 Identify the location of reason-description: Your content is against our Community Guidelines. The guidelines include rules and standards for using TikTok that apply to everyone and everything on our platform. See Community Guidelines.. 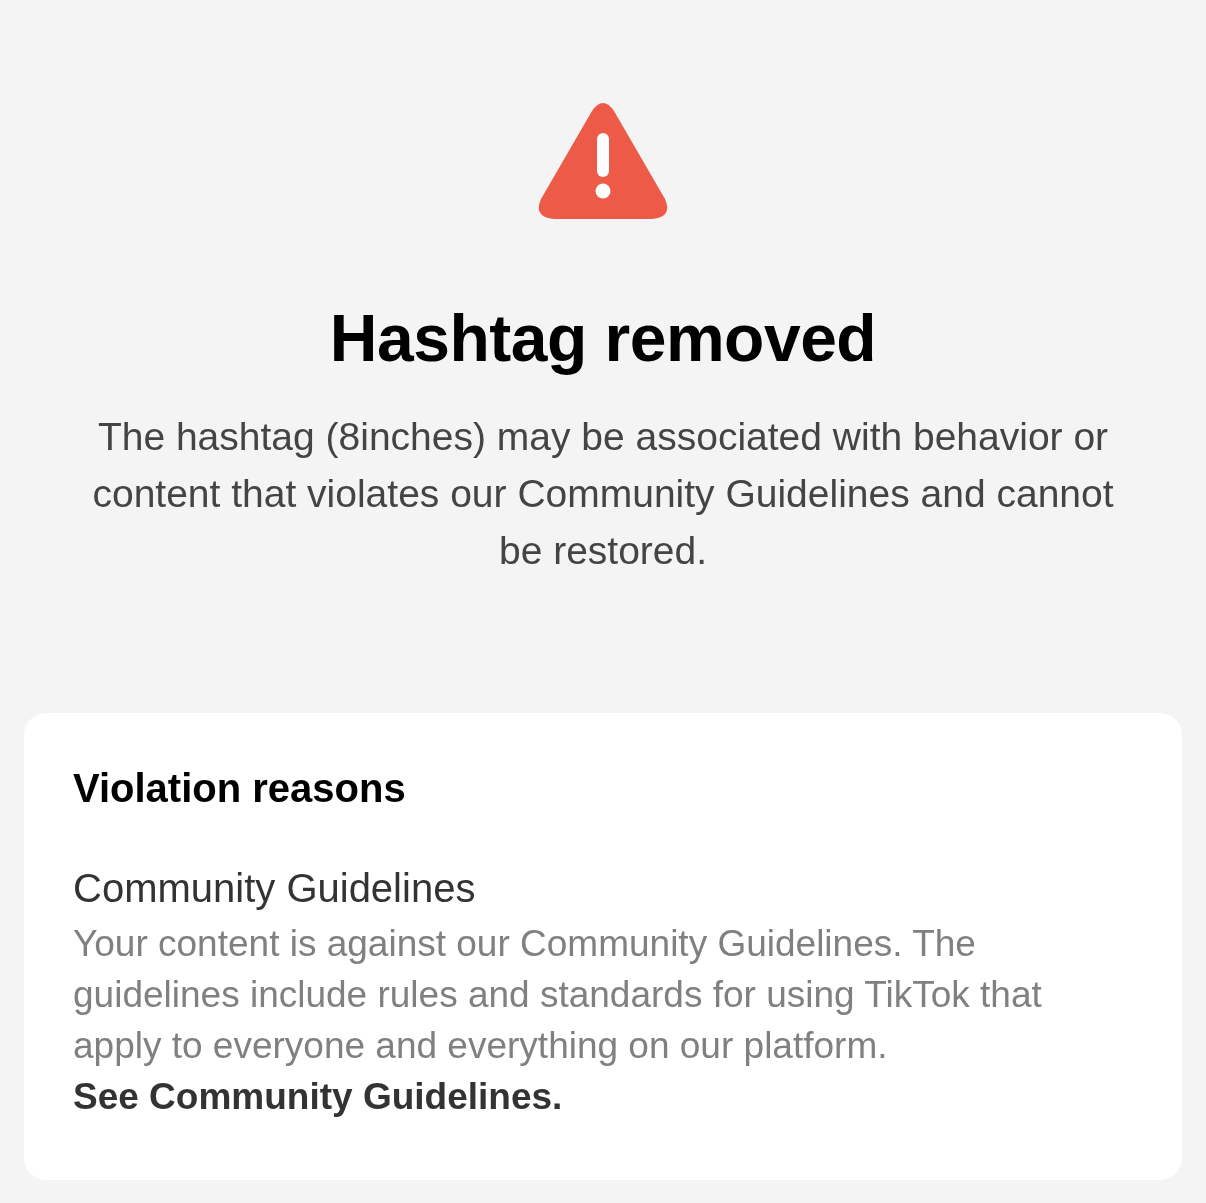
(558, 1020).